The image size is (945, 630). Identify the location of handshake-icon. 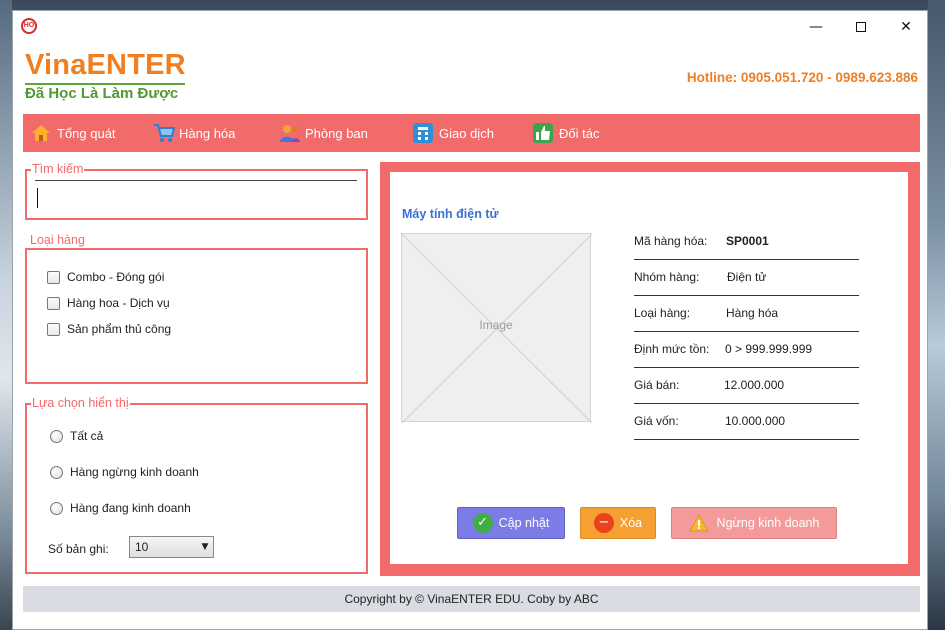
(543, 133).